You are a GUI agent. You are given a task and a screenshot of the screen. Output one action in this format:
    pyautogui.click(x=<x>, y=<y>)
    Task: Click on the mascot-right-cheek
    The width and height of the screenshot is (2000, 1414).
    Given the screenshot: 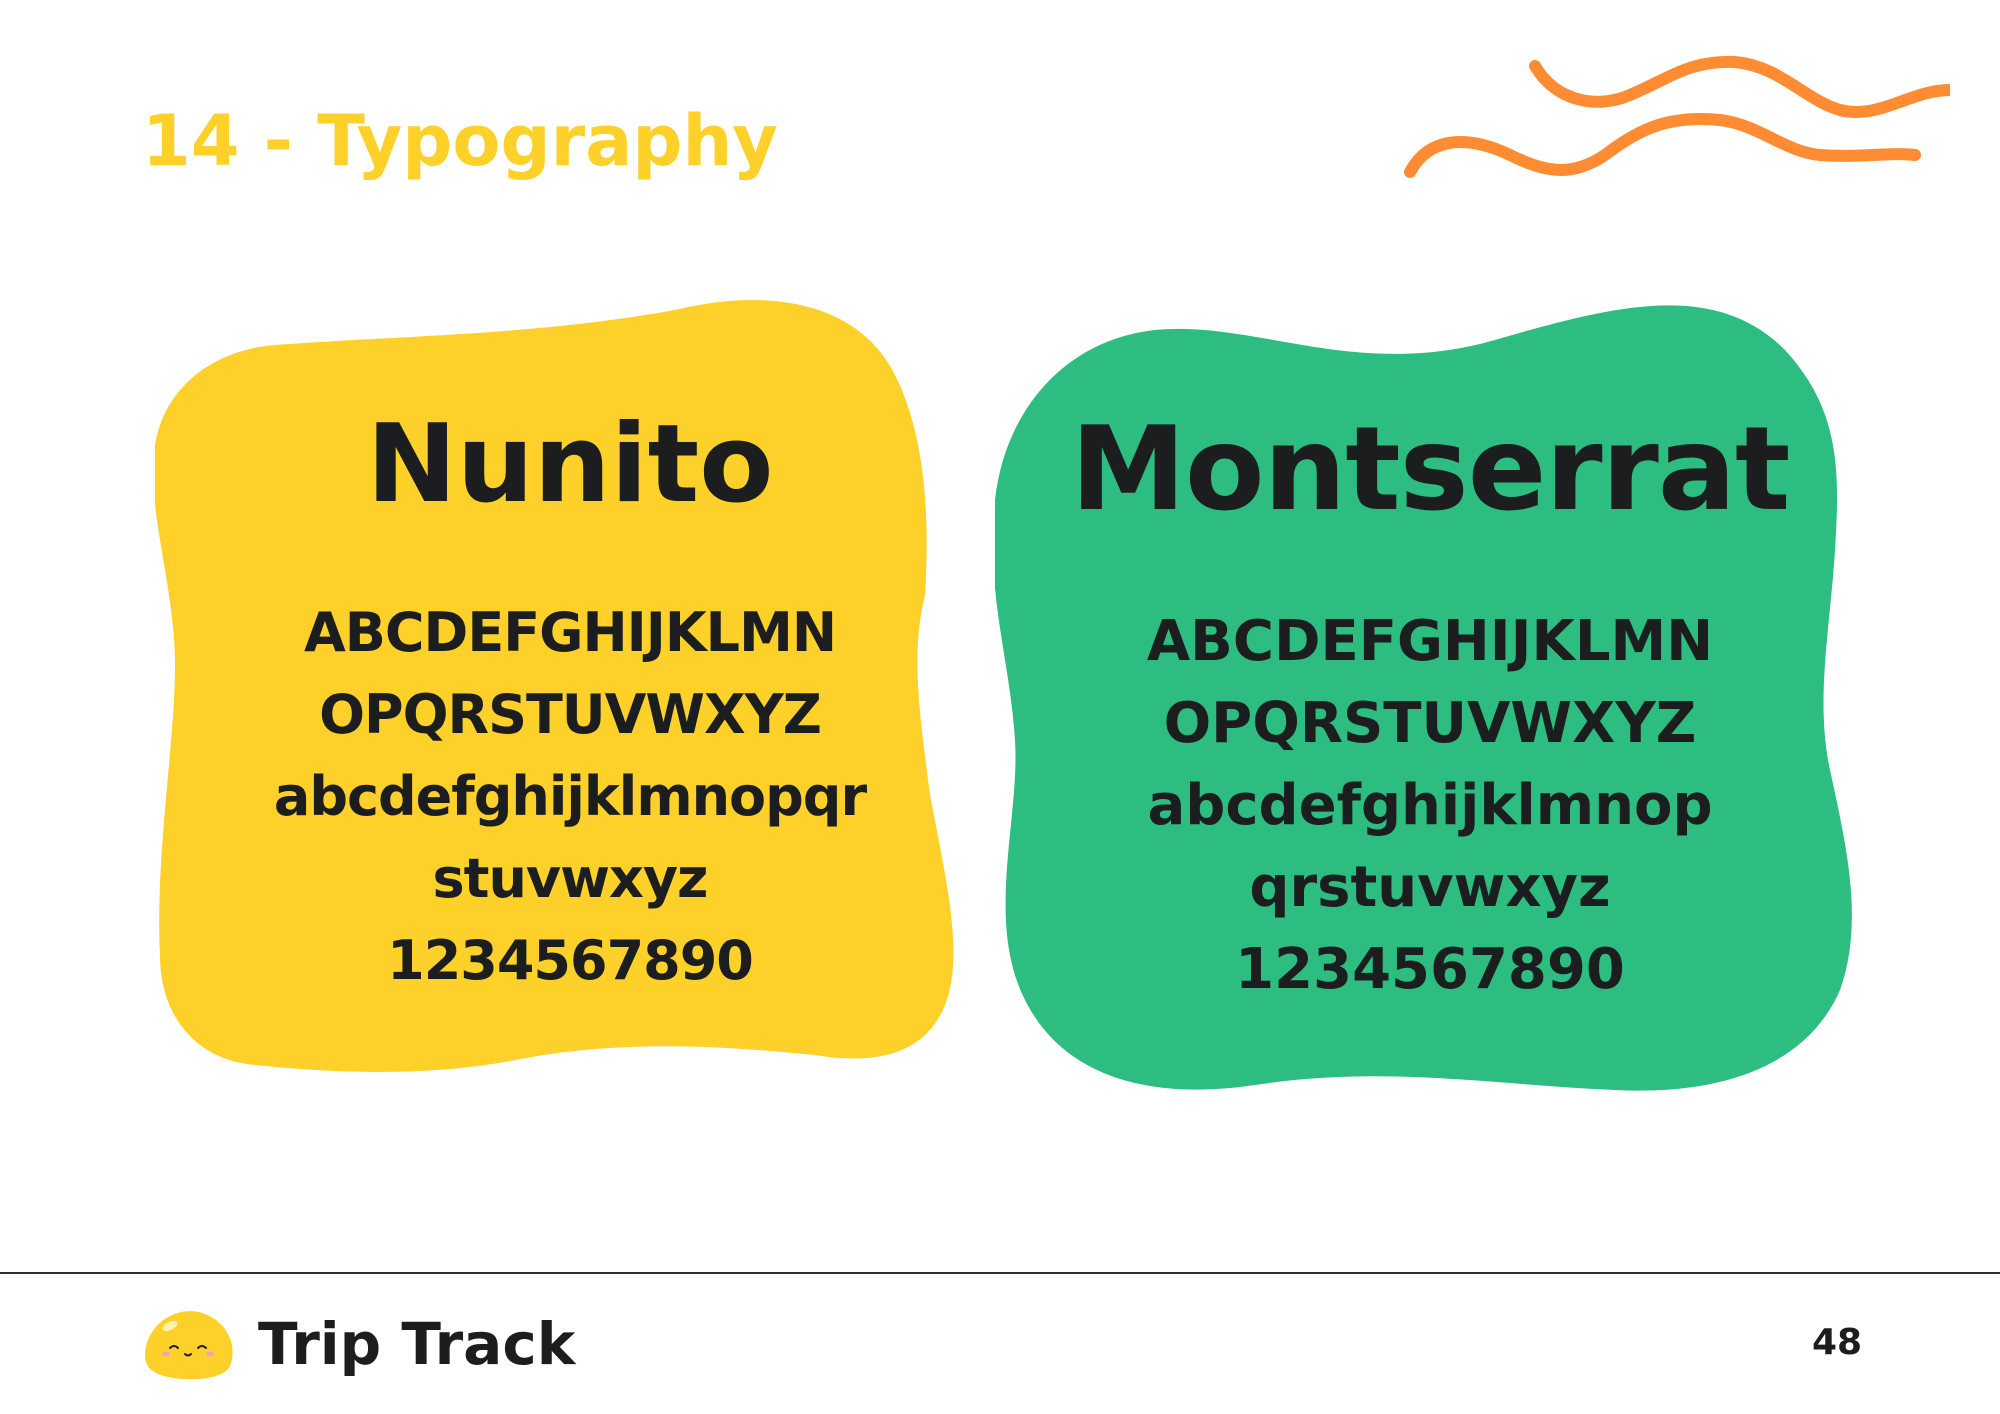 What is the action you would take?
    pyautogui.click(x=210, y=1354)
    